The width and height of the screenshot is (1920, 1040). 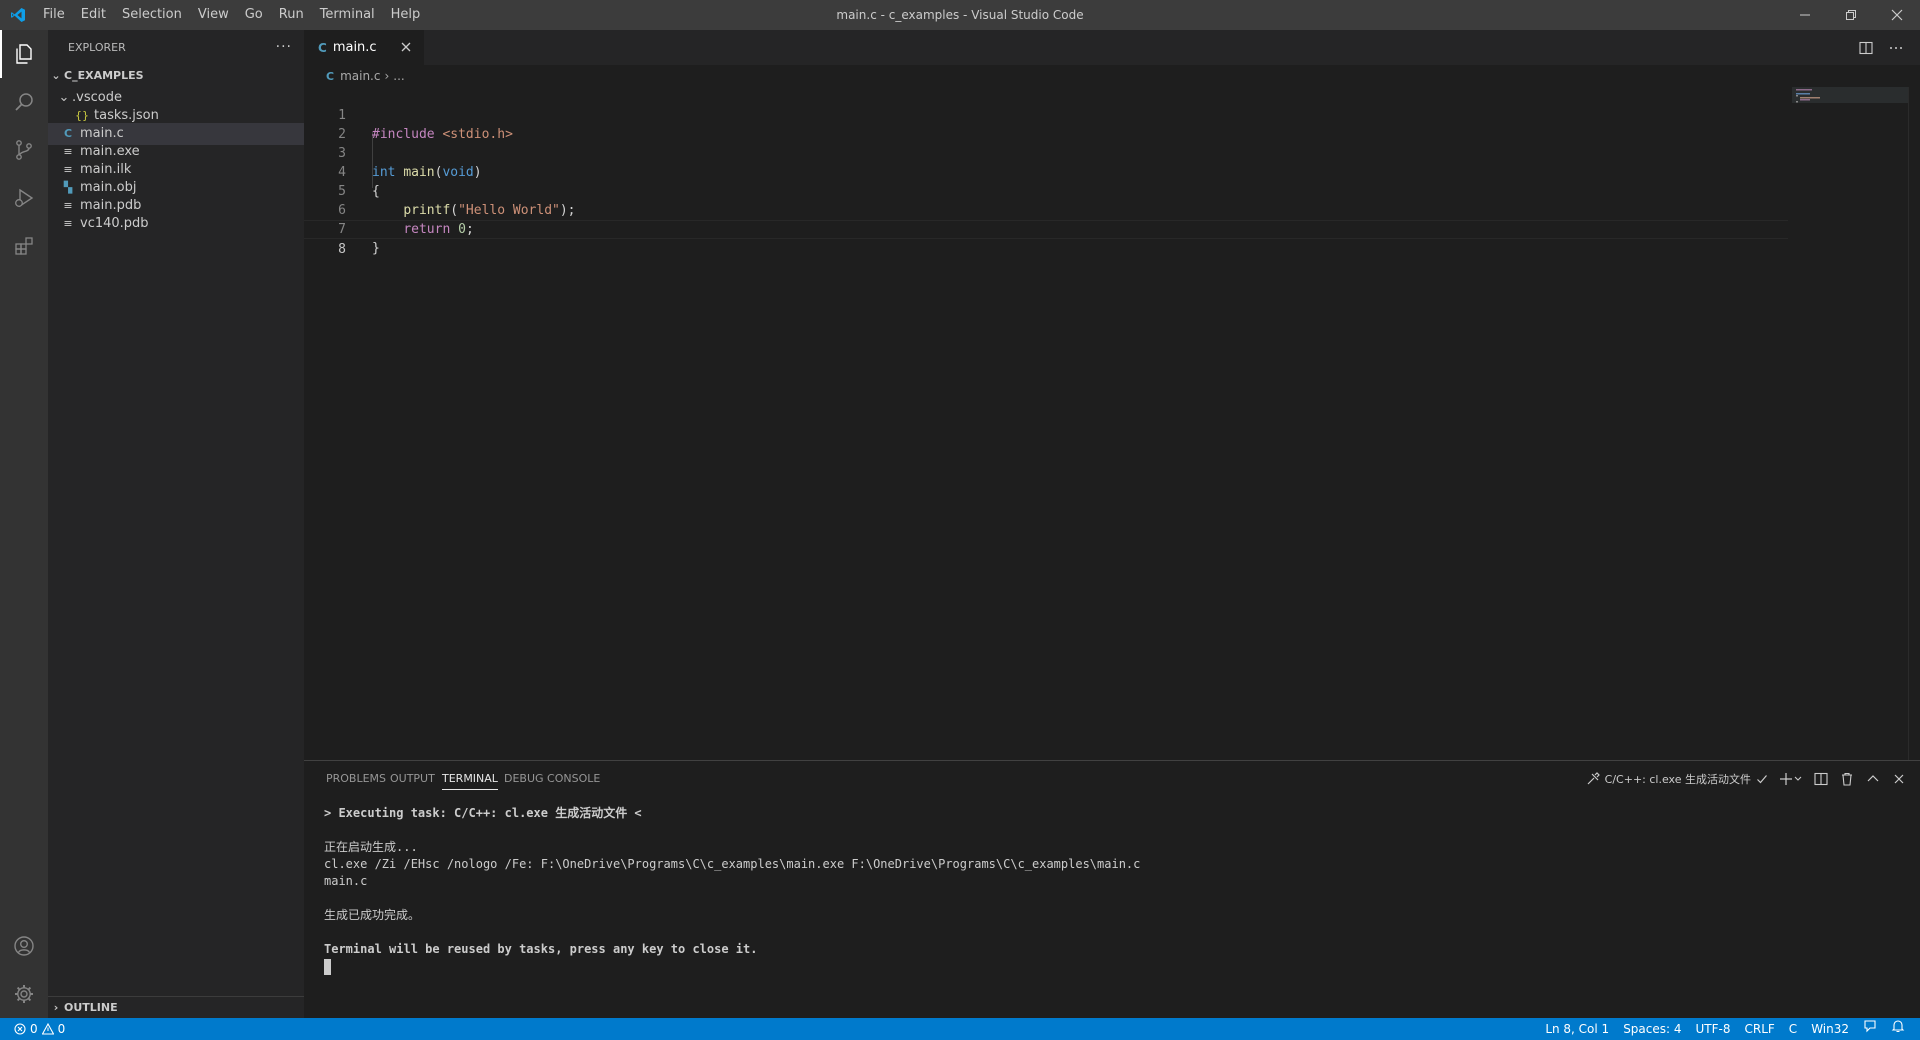 I want to click on vscode-logo-icon, so click(x=17, y=15).